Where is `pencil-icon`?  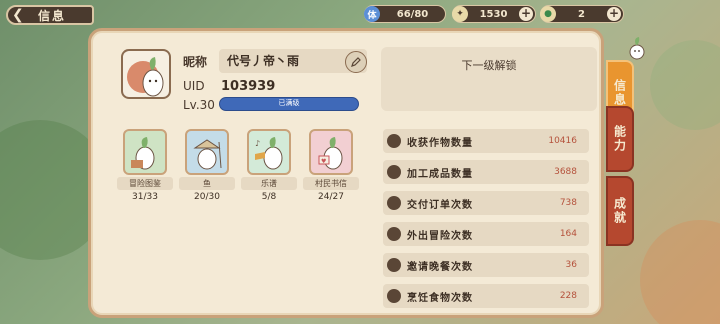 pencil-icon is located at coordinates (356, 62).